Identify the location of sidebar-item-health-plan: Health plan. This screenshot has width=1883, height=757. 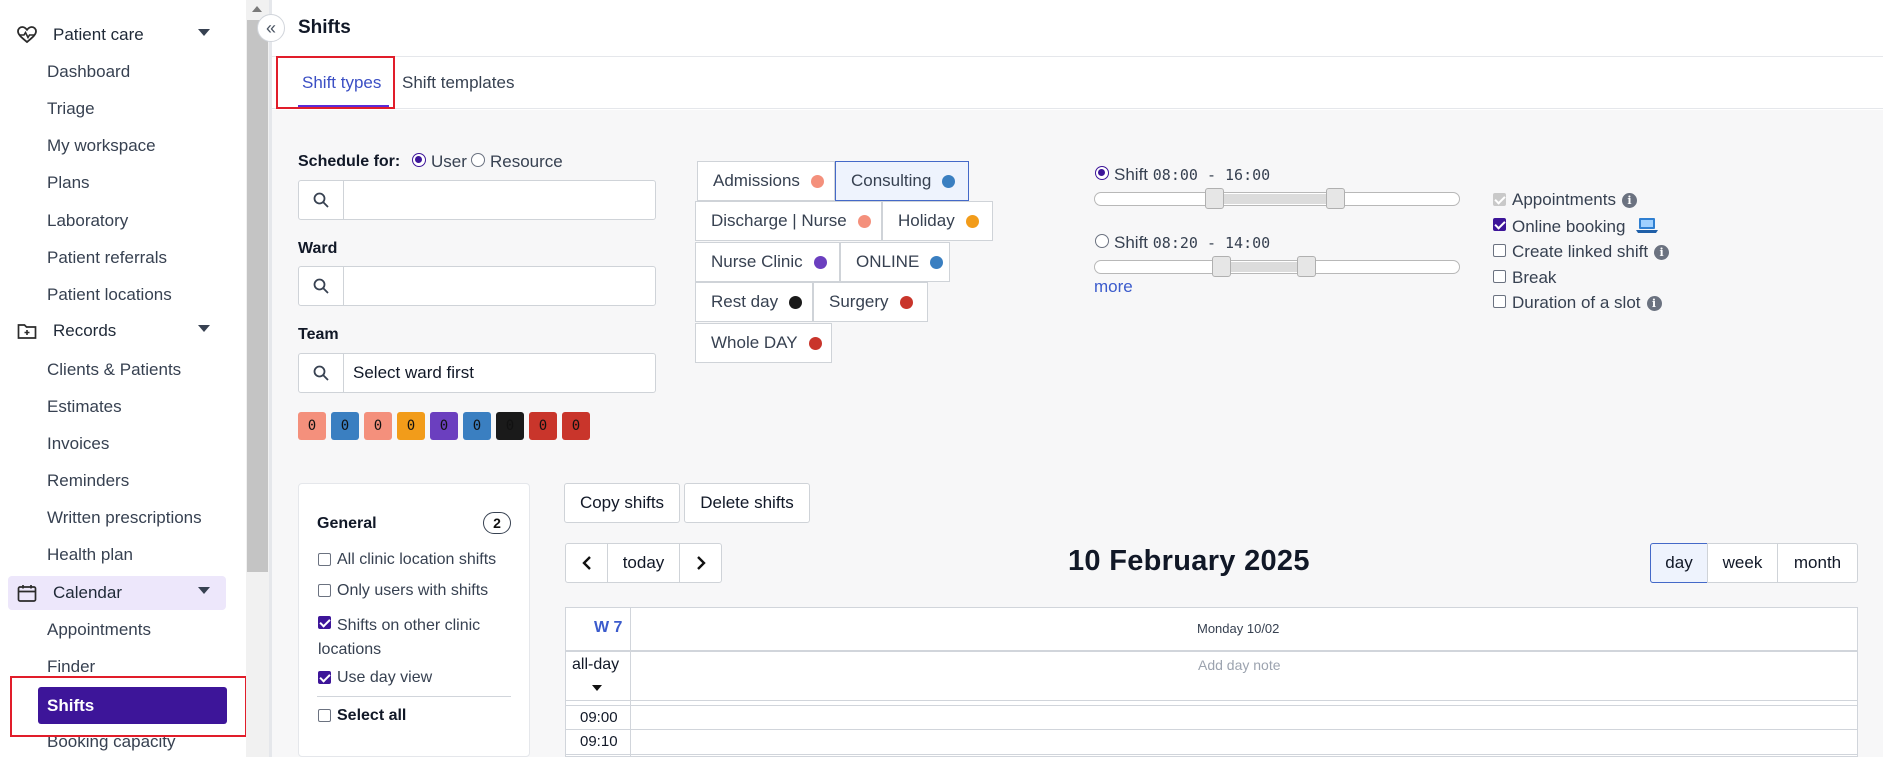
(90, 555).